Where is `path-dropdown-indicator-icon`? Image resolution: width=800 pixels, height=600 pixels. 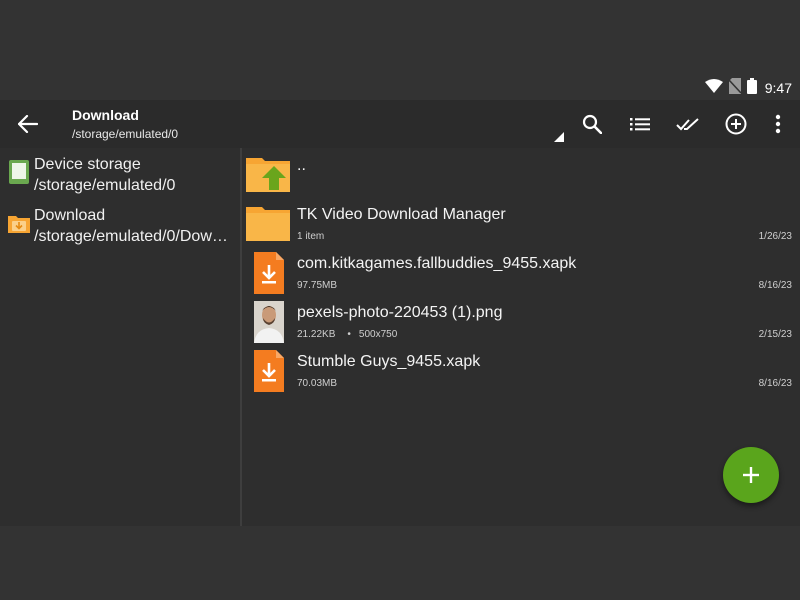
path-dropdown-indicator-icon is located at coordinates (559, 137).